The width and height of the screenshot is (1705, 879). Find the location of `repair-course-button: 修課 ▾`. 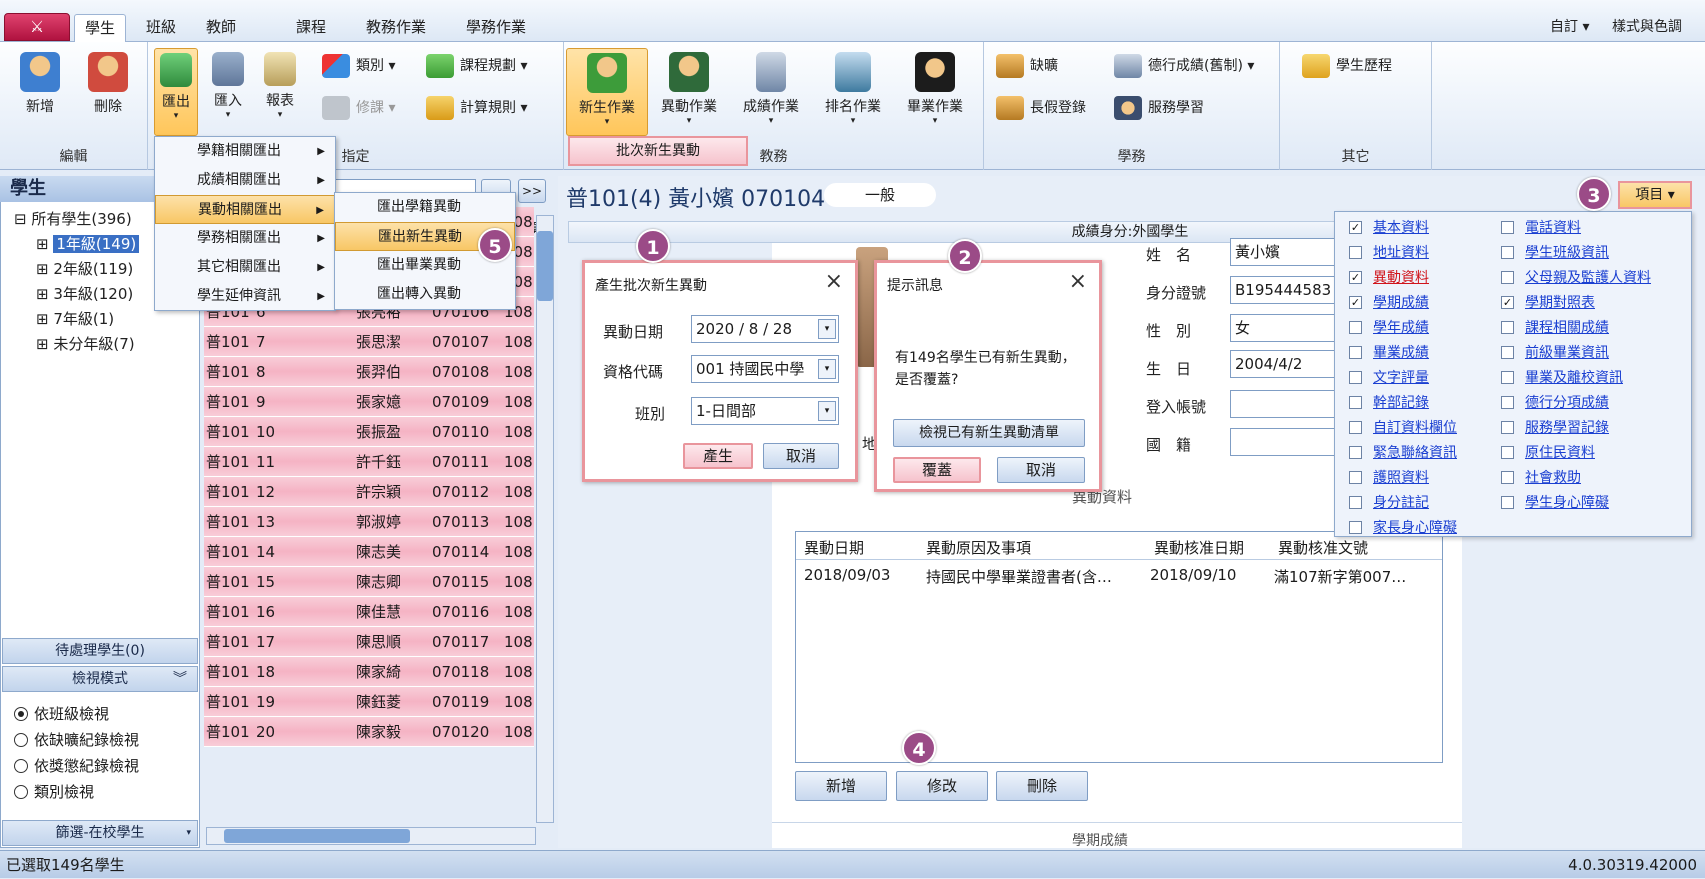

repair-course-button: 修課 ▾ is located at coordinates (375, 108).